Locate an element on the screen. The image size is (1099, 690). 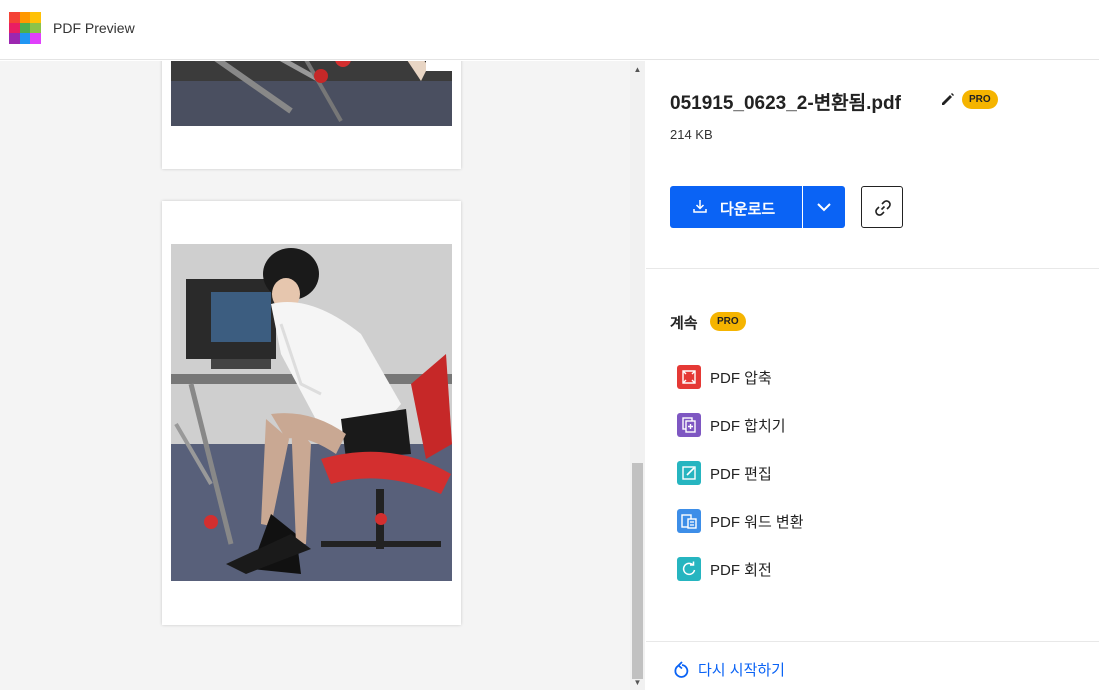
tool-label: PDF 합치기 is located at coordinates (748, 426).